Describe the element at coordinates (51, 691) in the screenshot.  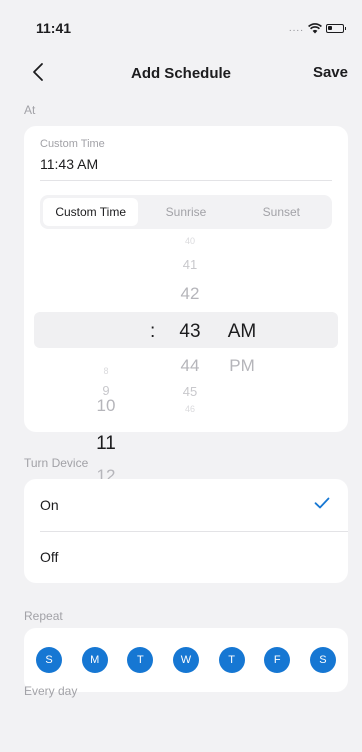
I see `repeat-summary: Every day` at that location.